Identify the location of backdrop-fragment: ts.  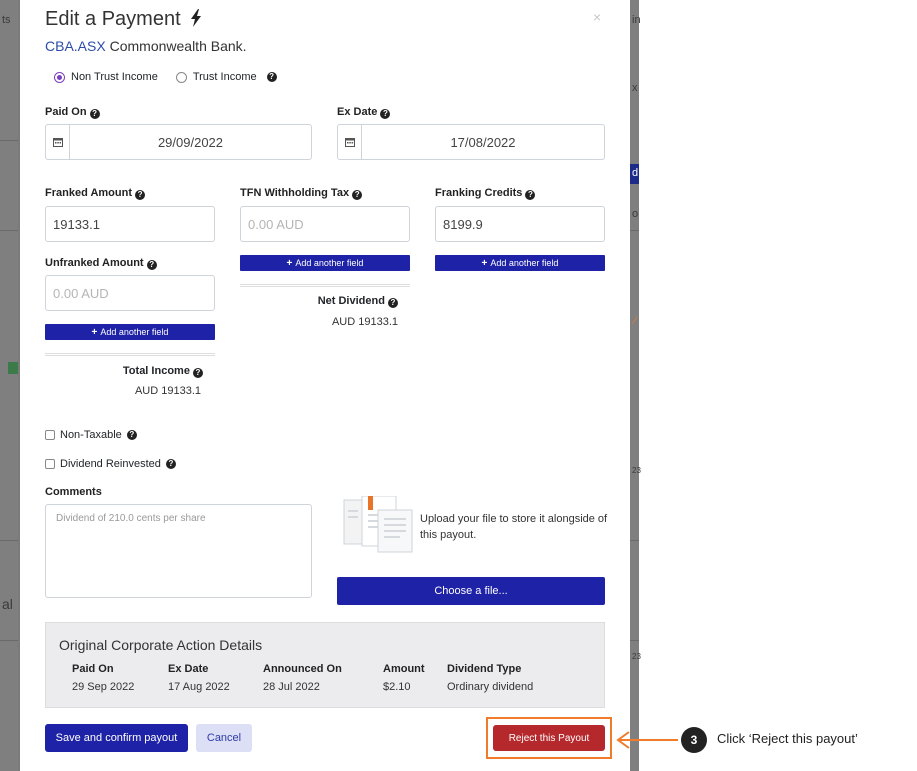
(6, 20).